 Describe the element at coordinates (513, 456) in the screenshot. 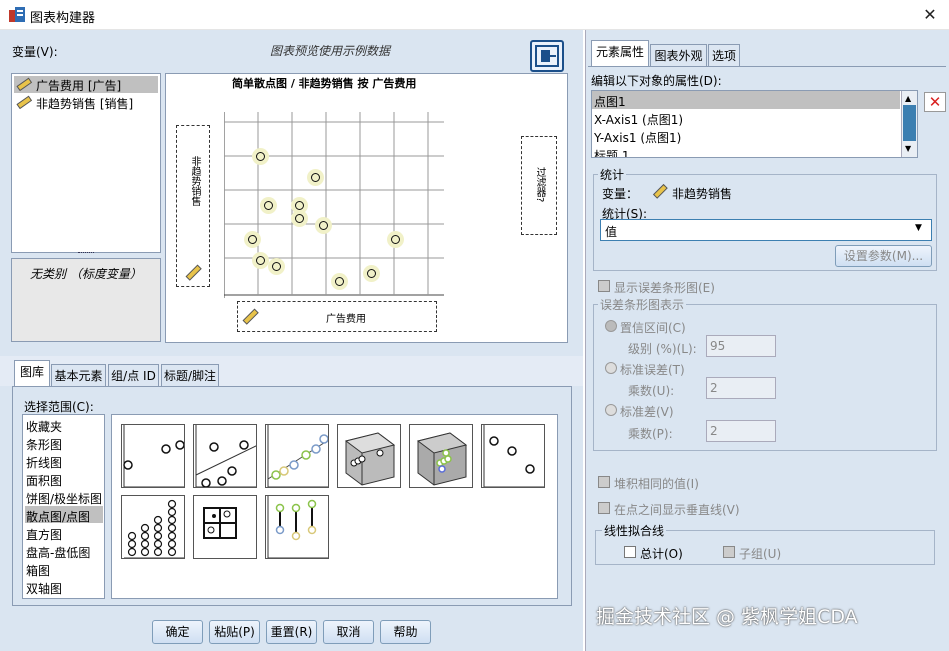

I see `summary-point-thumbnail` at that location.